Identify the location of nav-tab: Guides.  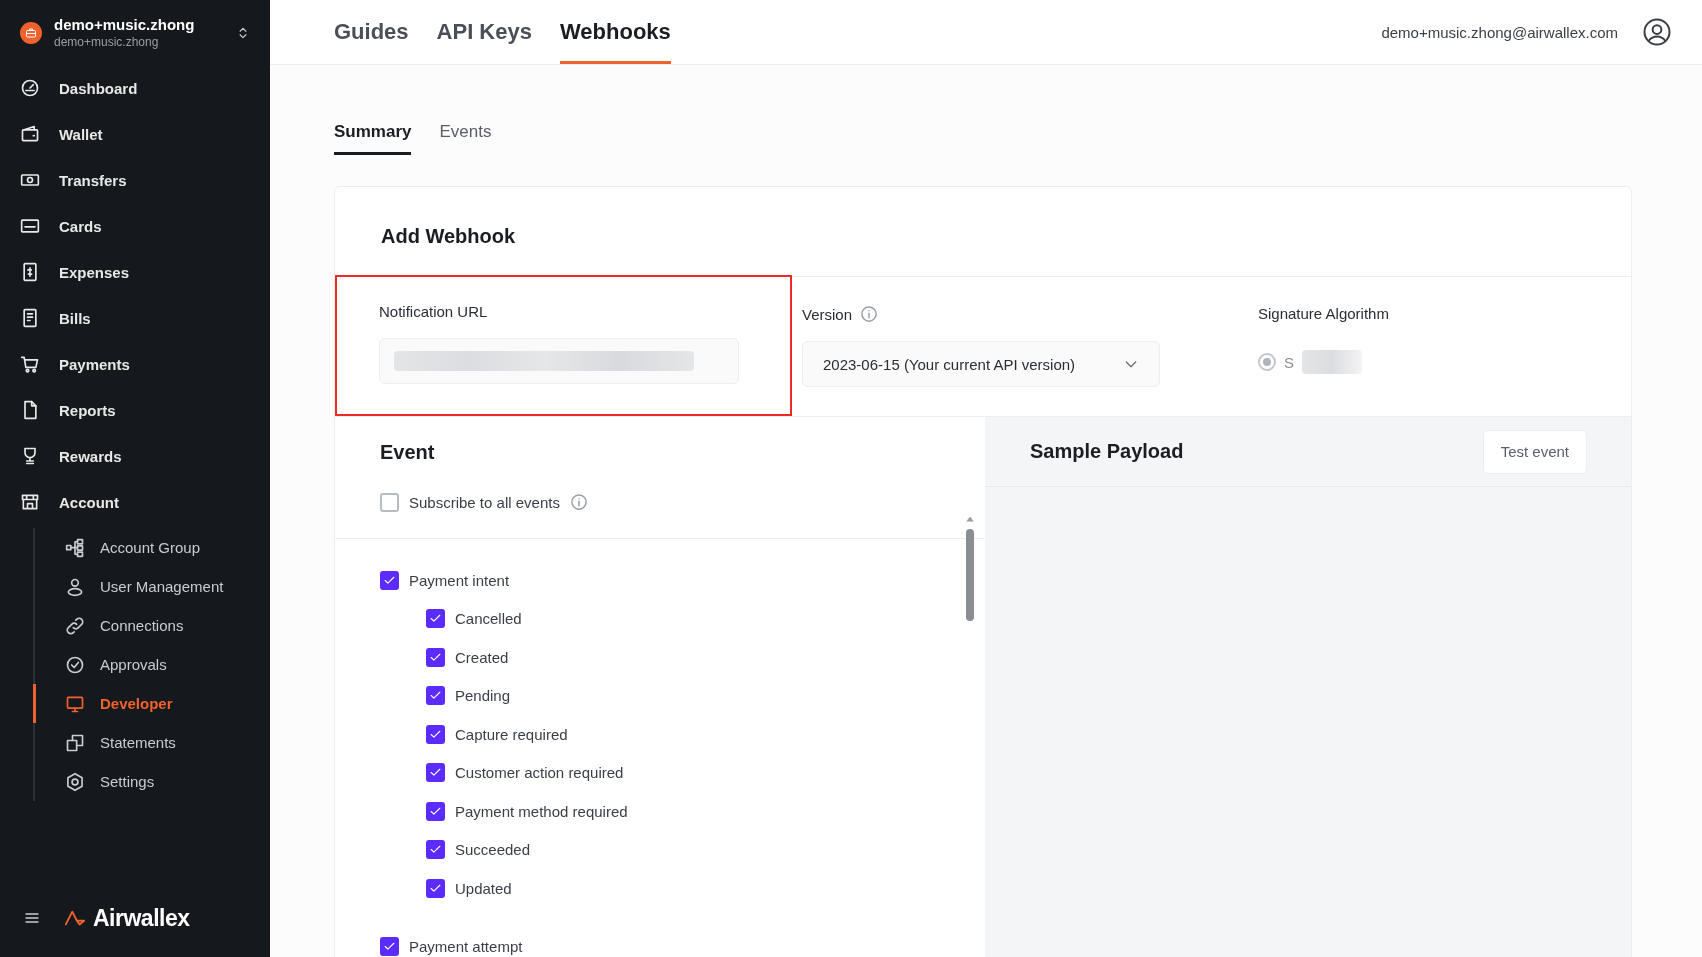
(371, 32).